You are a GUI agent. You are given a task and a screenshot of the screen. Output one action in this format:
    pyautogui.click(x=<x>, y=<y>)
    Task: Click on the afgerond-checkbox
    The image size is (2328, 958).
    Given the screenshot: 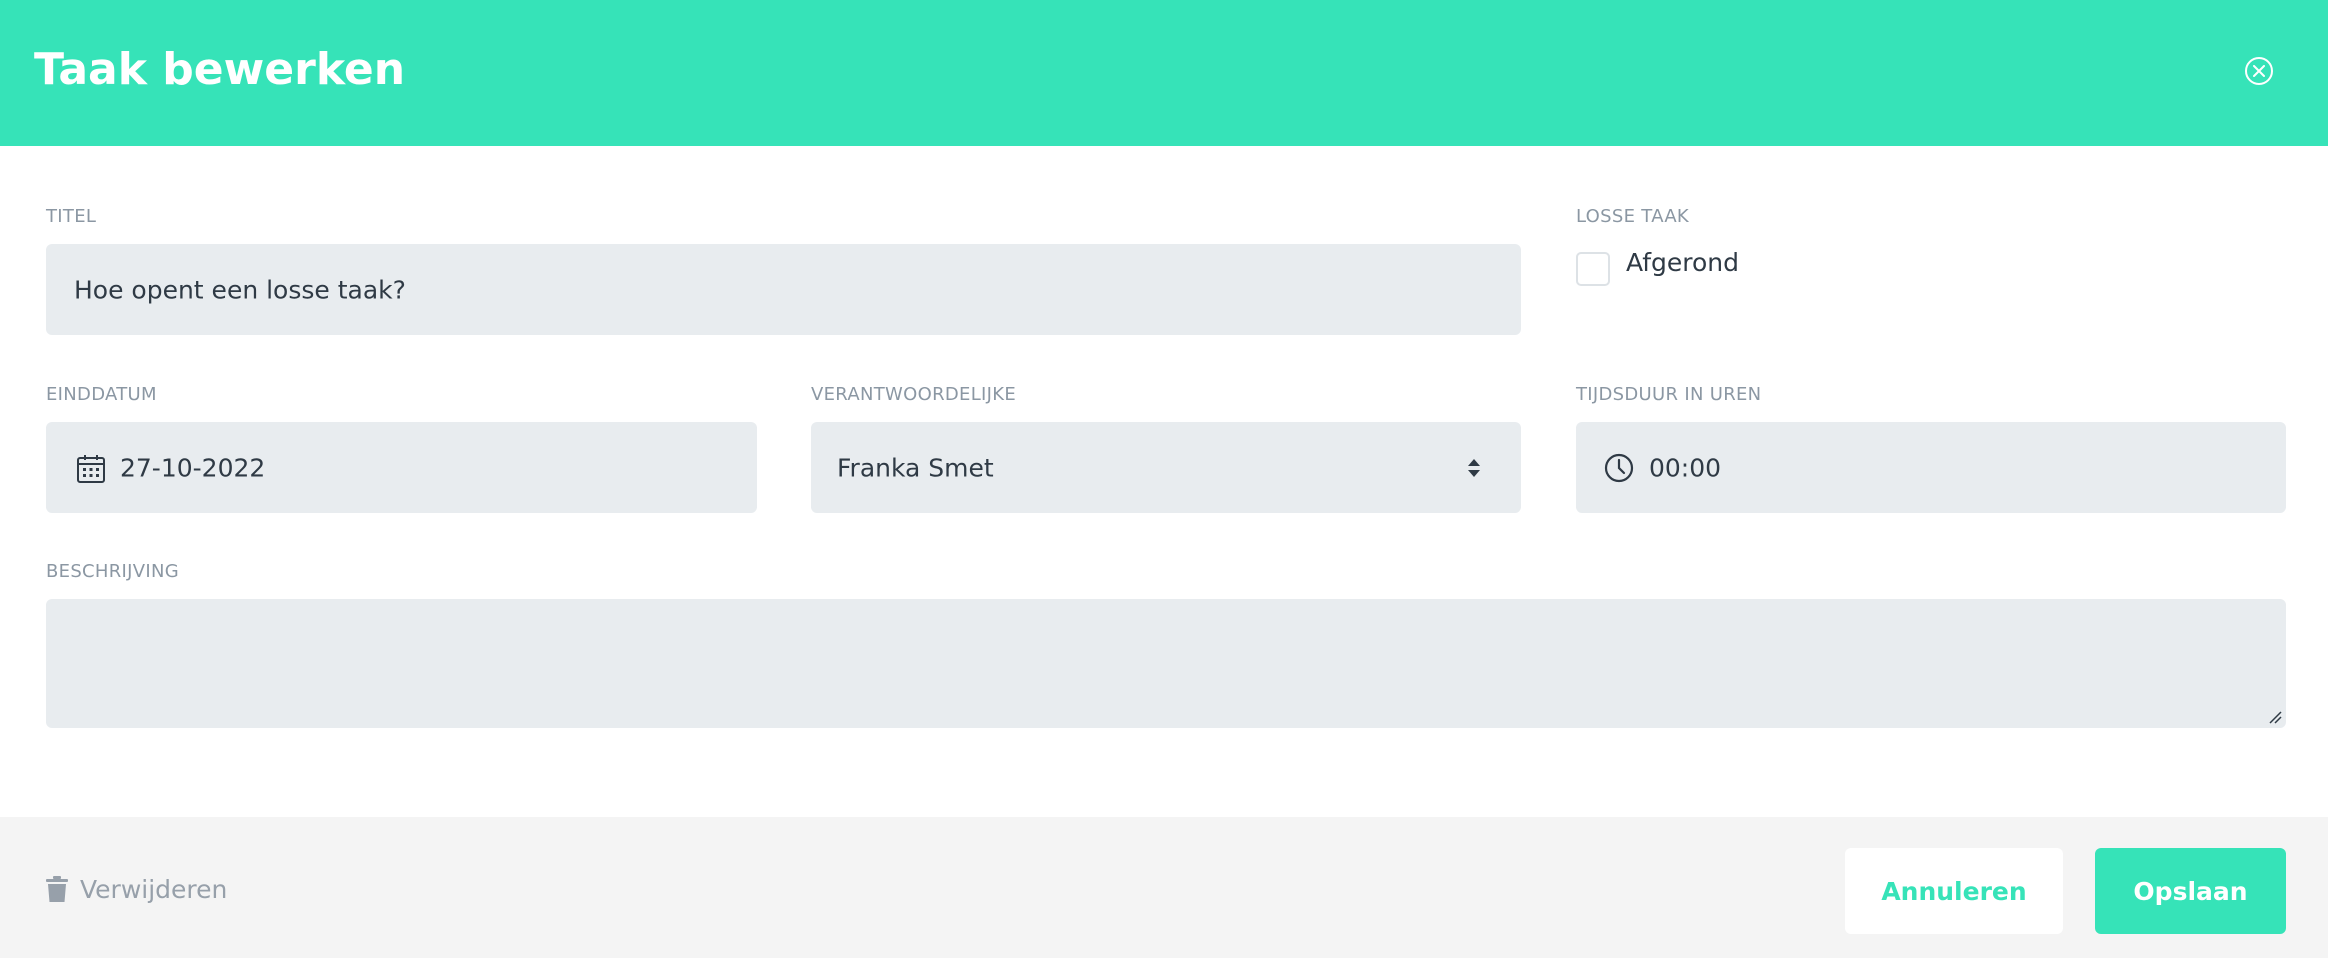 What is the action you would take?
    pyautogui.click(x=1593, y=269)
    